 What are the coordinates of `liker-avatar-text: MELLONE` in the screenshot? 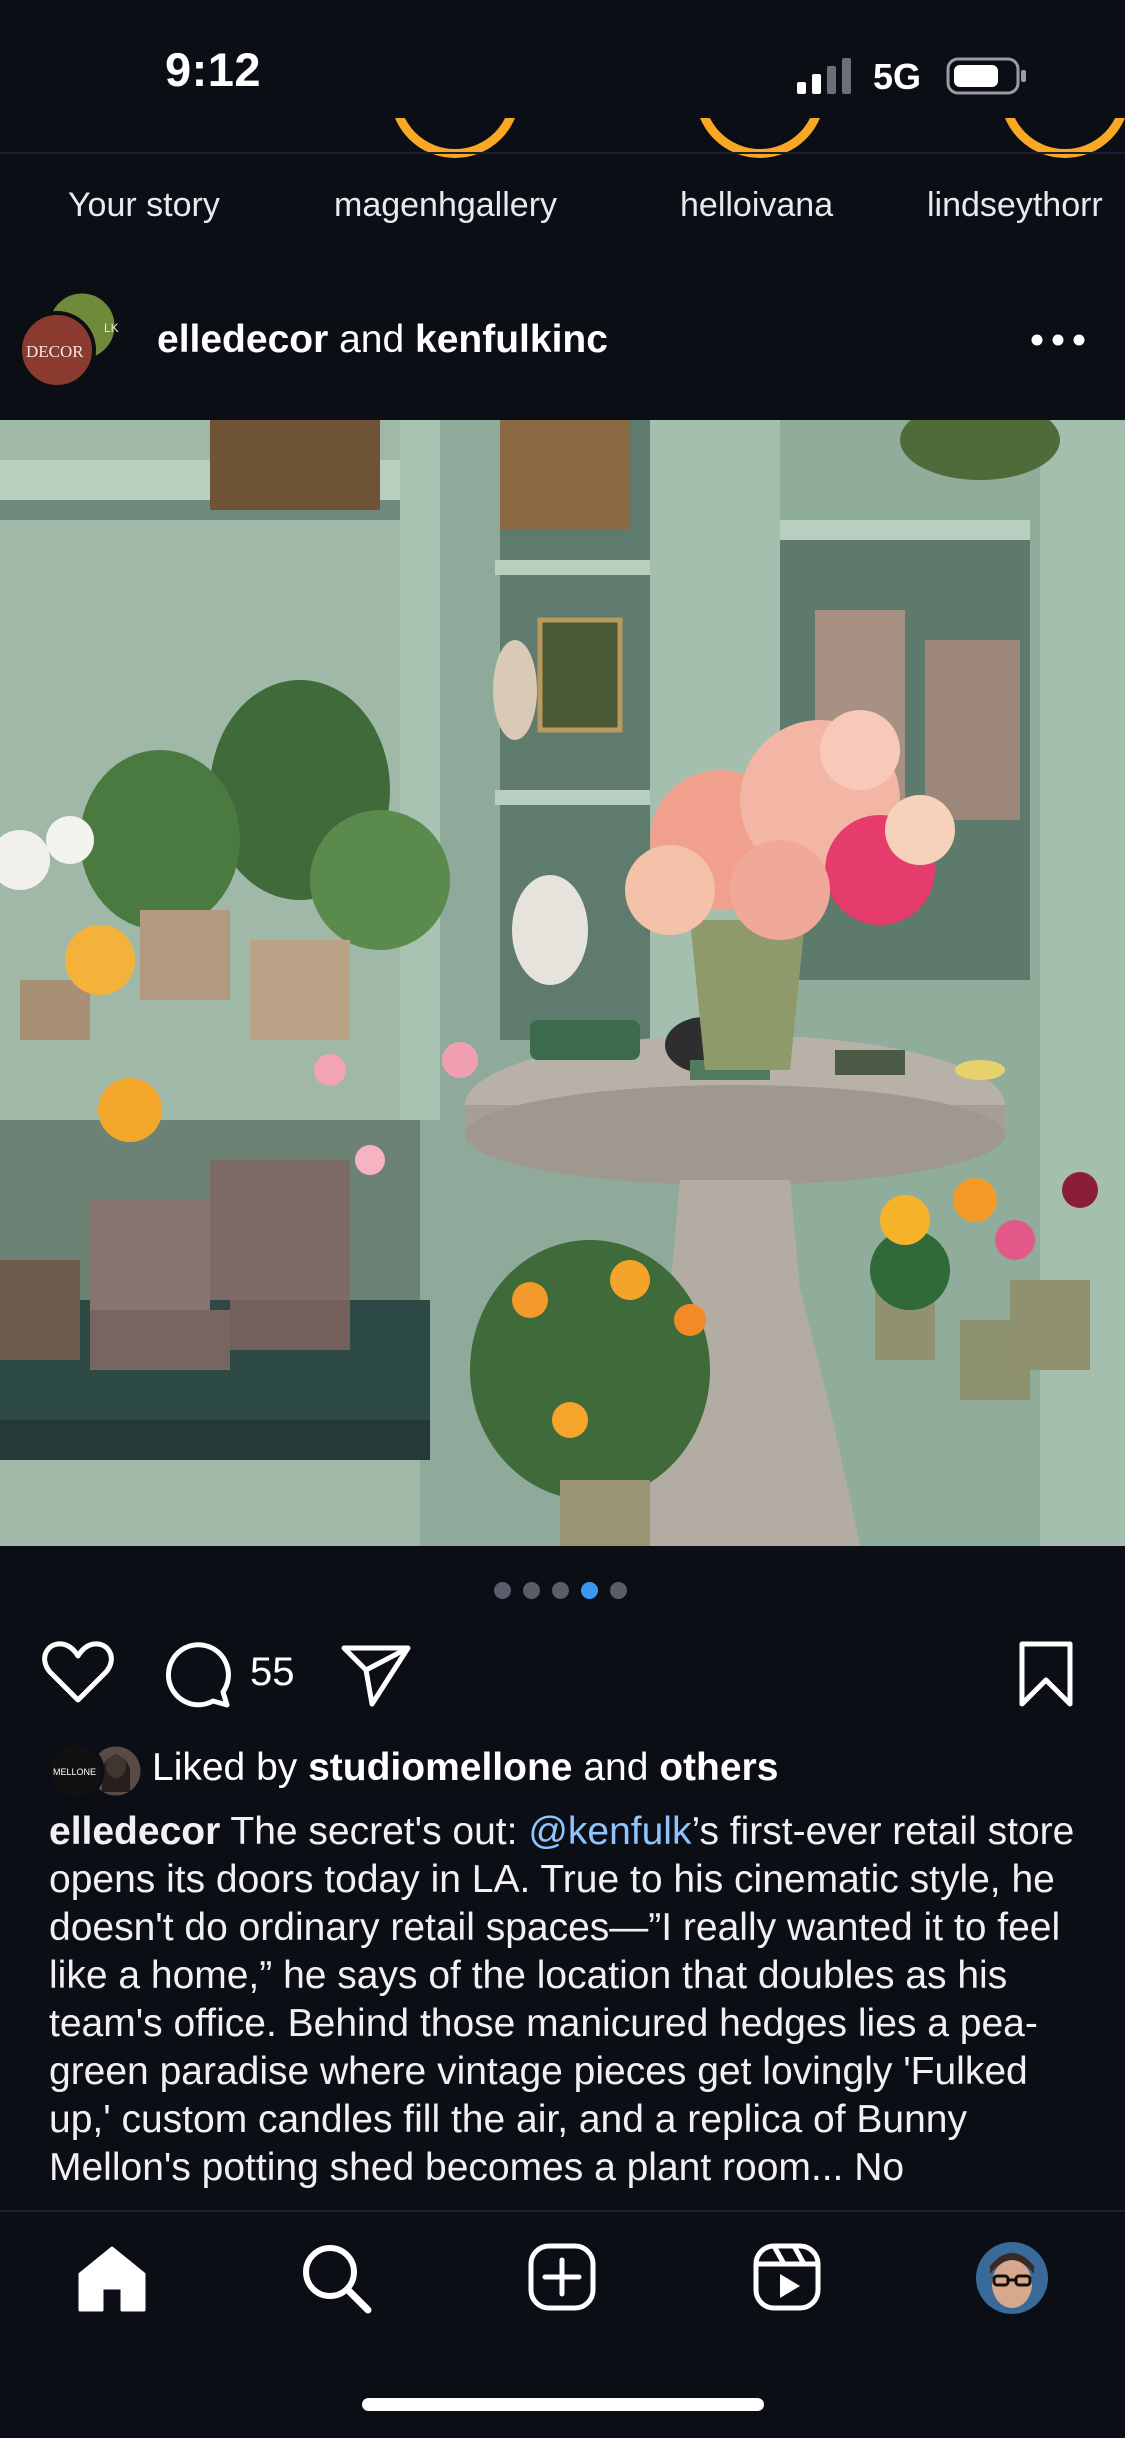 It's located at (74, 1772).